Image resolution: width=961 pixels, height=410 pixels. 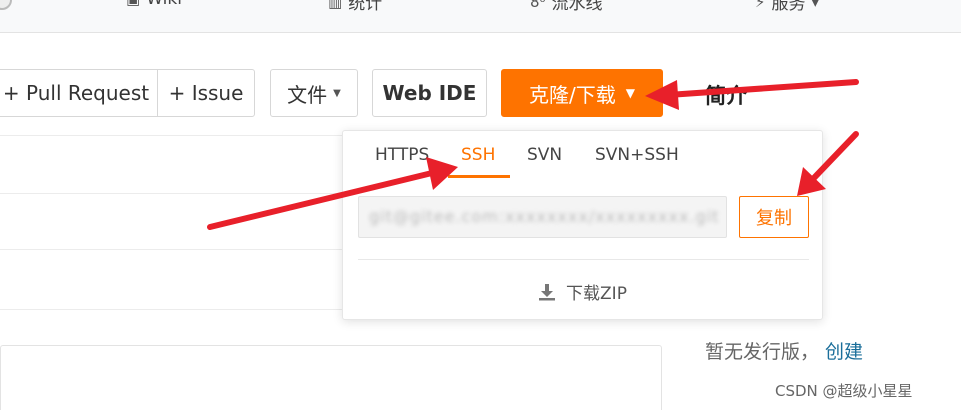 I want to click on nav-item-label: 流水线, so click(x=577, y=7).